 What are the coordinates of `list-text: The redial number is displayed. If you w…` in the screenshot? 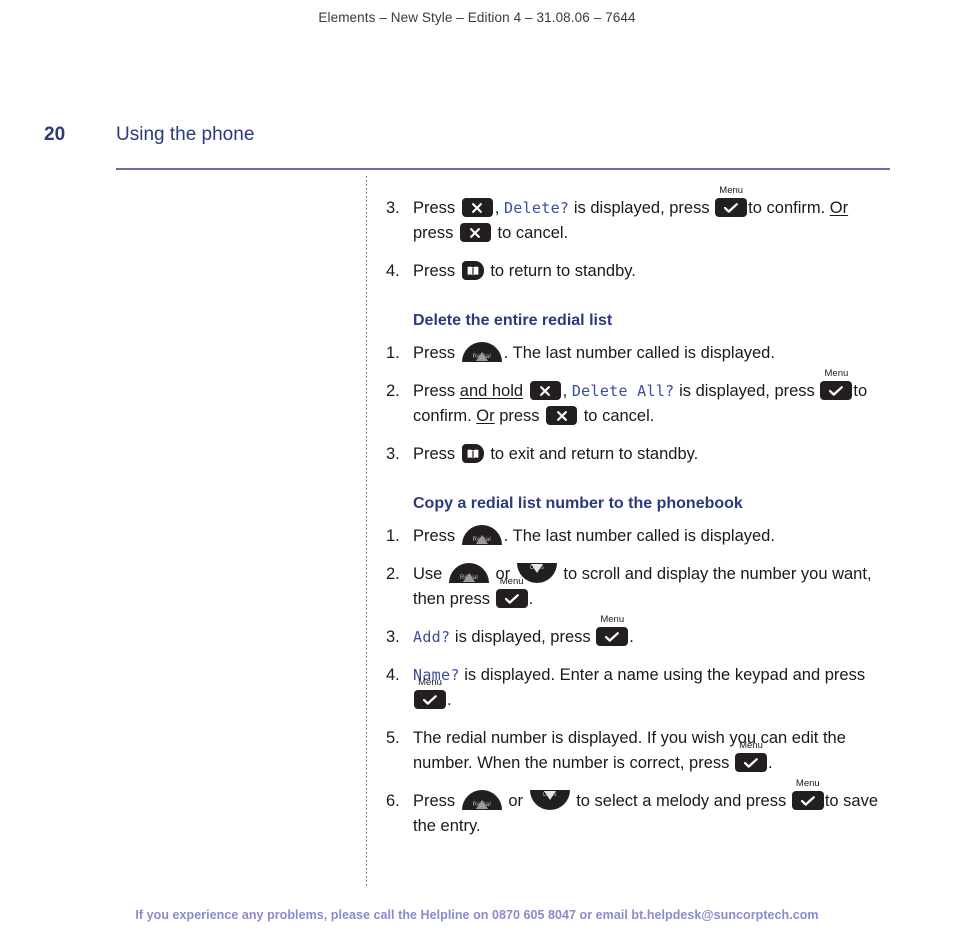 It's located at (649, 751).